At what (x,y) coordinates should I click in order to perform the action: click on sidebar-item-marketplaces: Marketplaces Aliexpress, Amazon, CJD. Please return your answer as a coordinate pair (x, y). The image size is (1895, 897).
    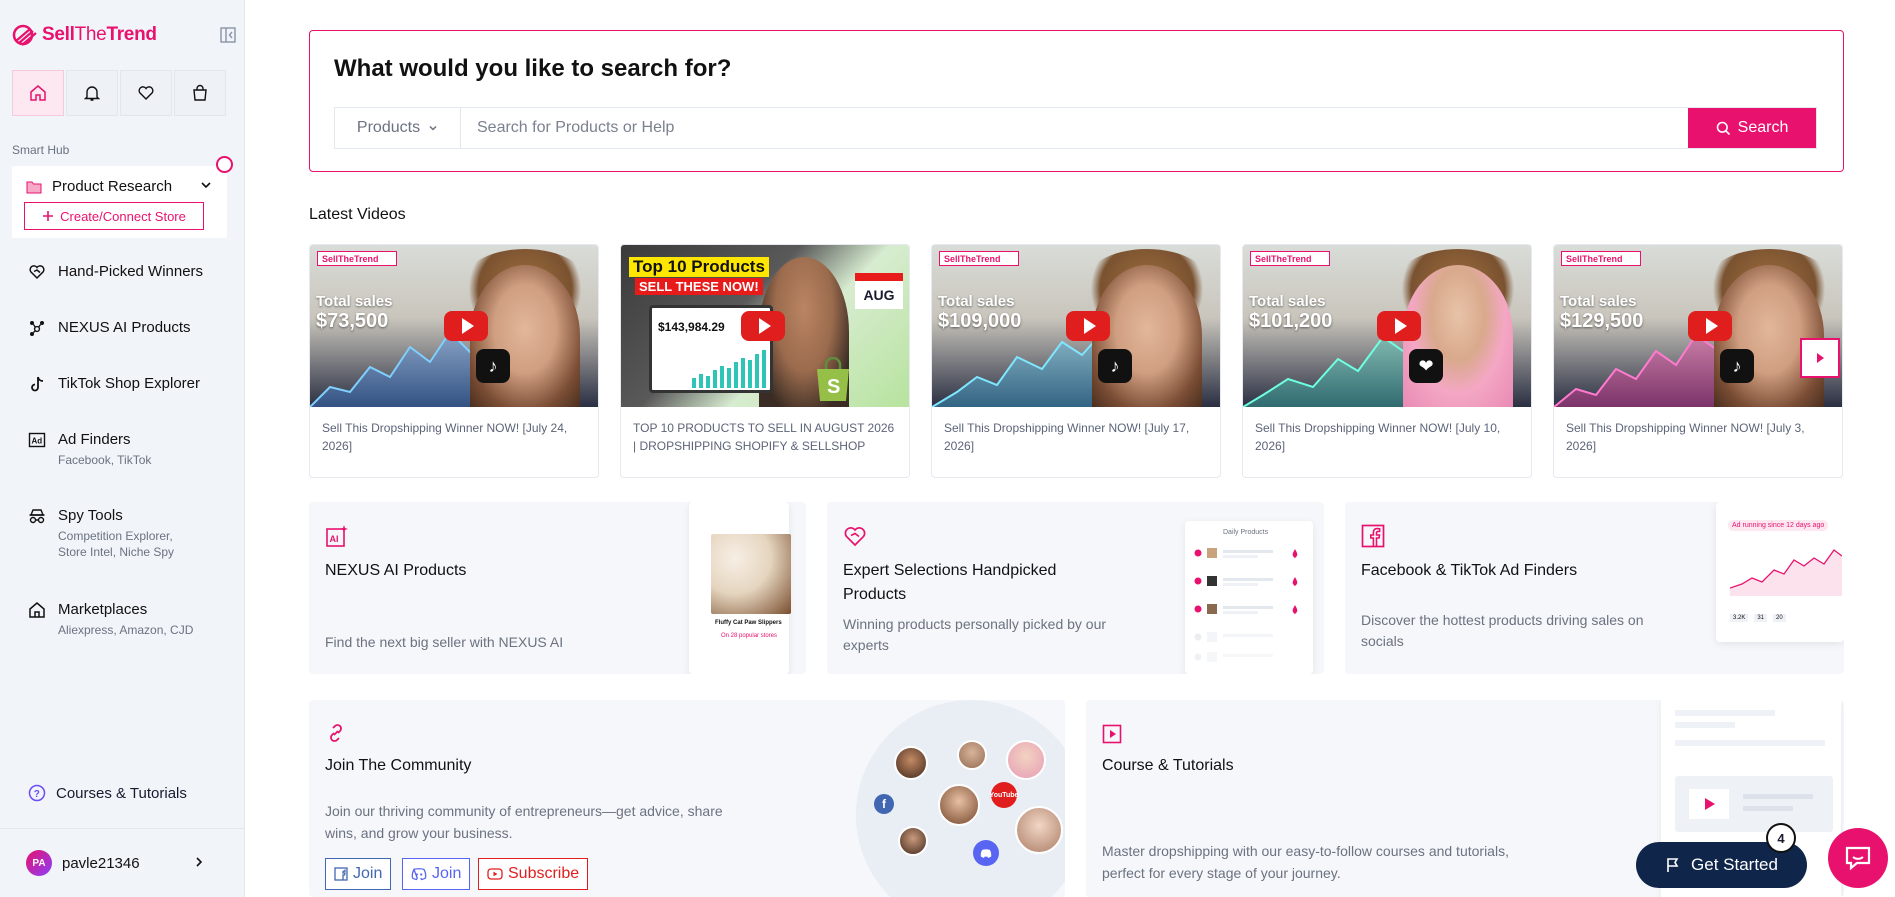
    Looking at the image, I should click on (110, 619).